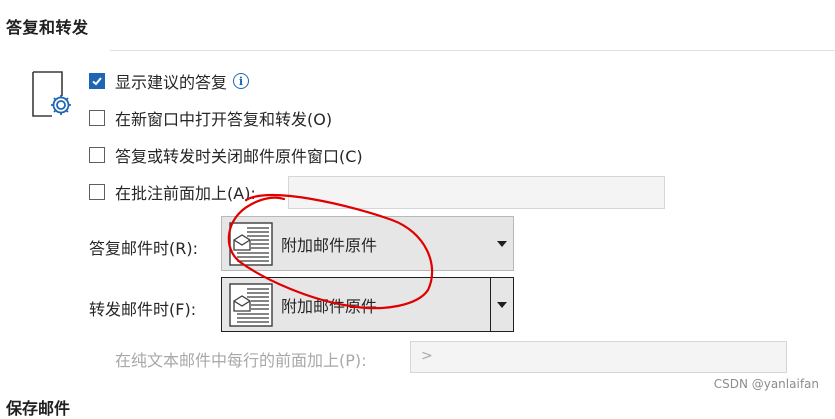  I want to click on show-suggested-replies-checkbox, so click(97, 81).